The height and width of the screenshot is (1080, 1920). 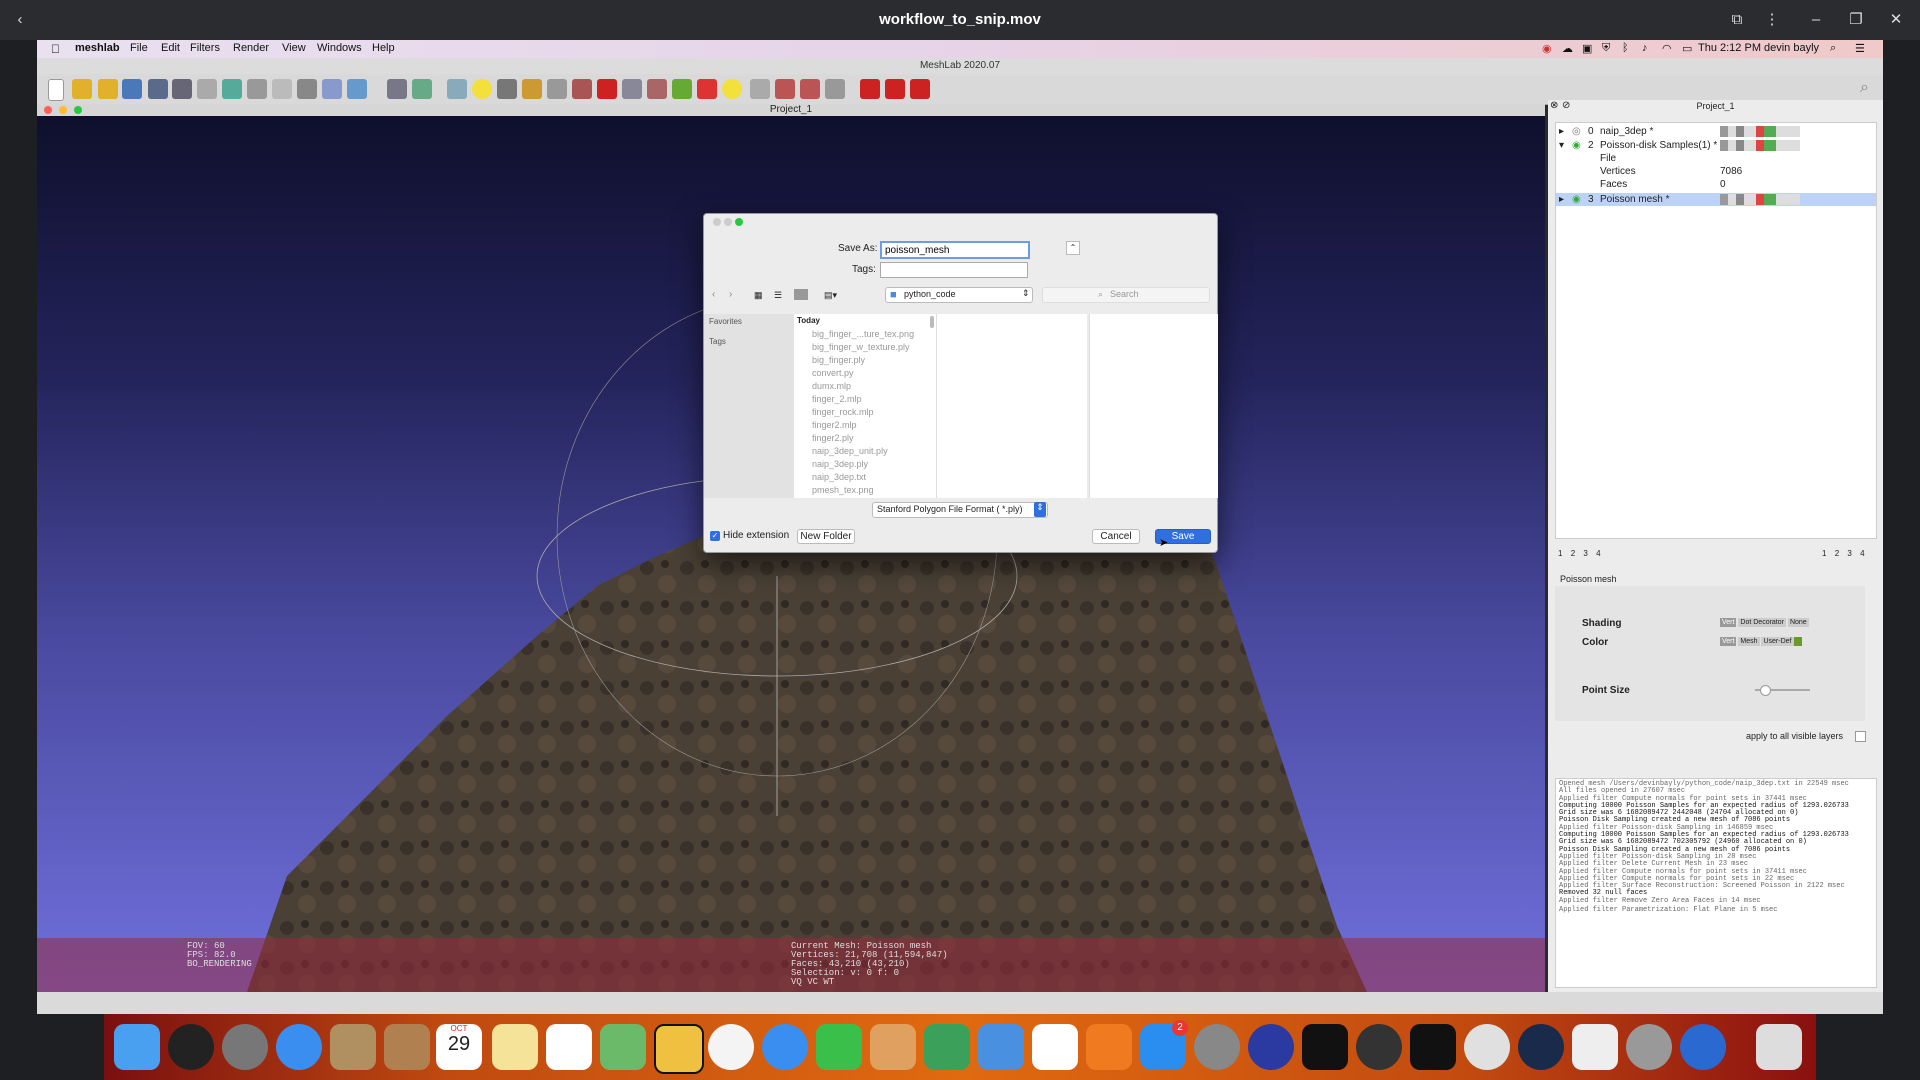 I want to click on pager-right-2: 2, so click(x=1837, y=553).